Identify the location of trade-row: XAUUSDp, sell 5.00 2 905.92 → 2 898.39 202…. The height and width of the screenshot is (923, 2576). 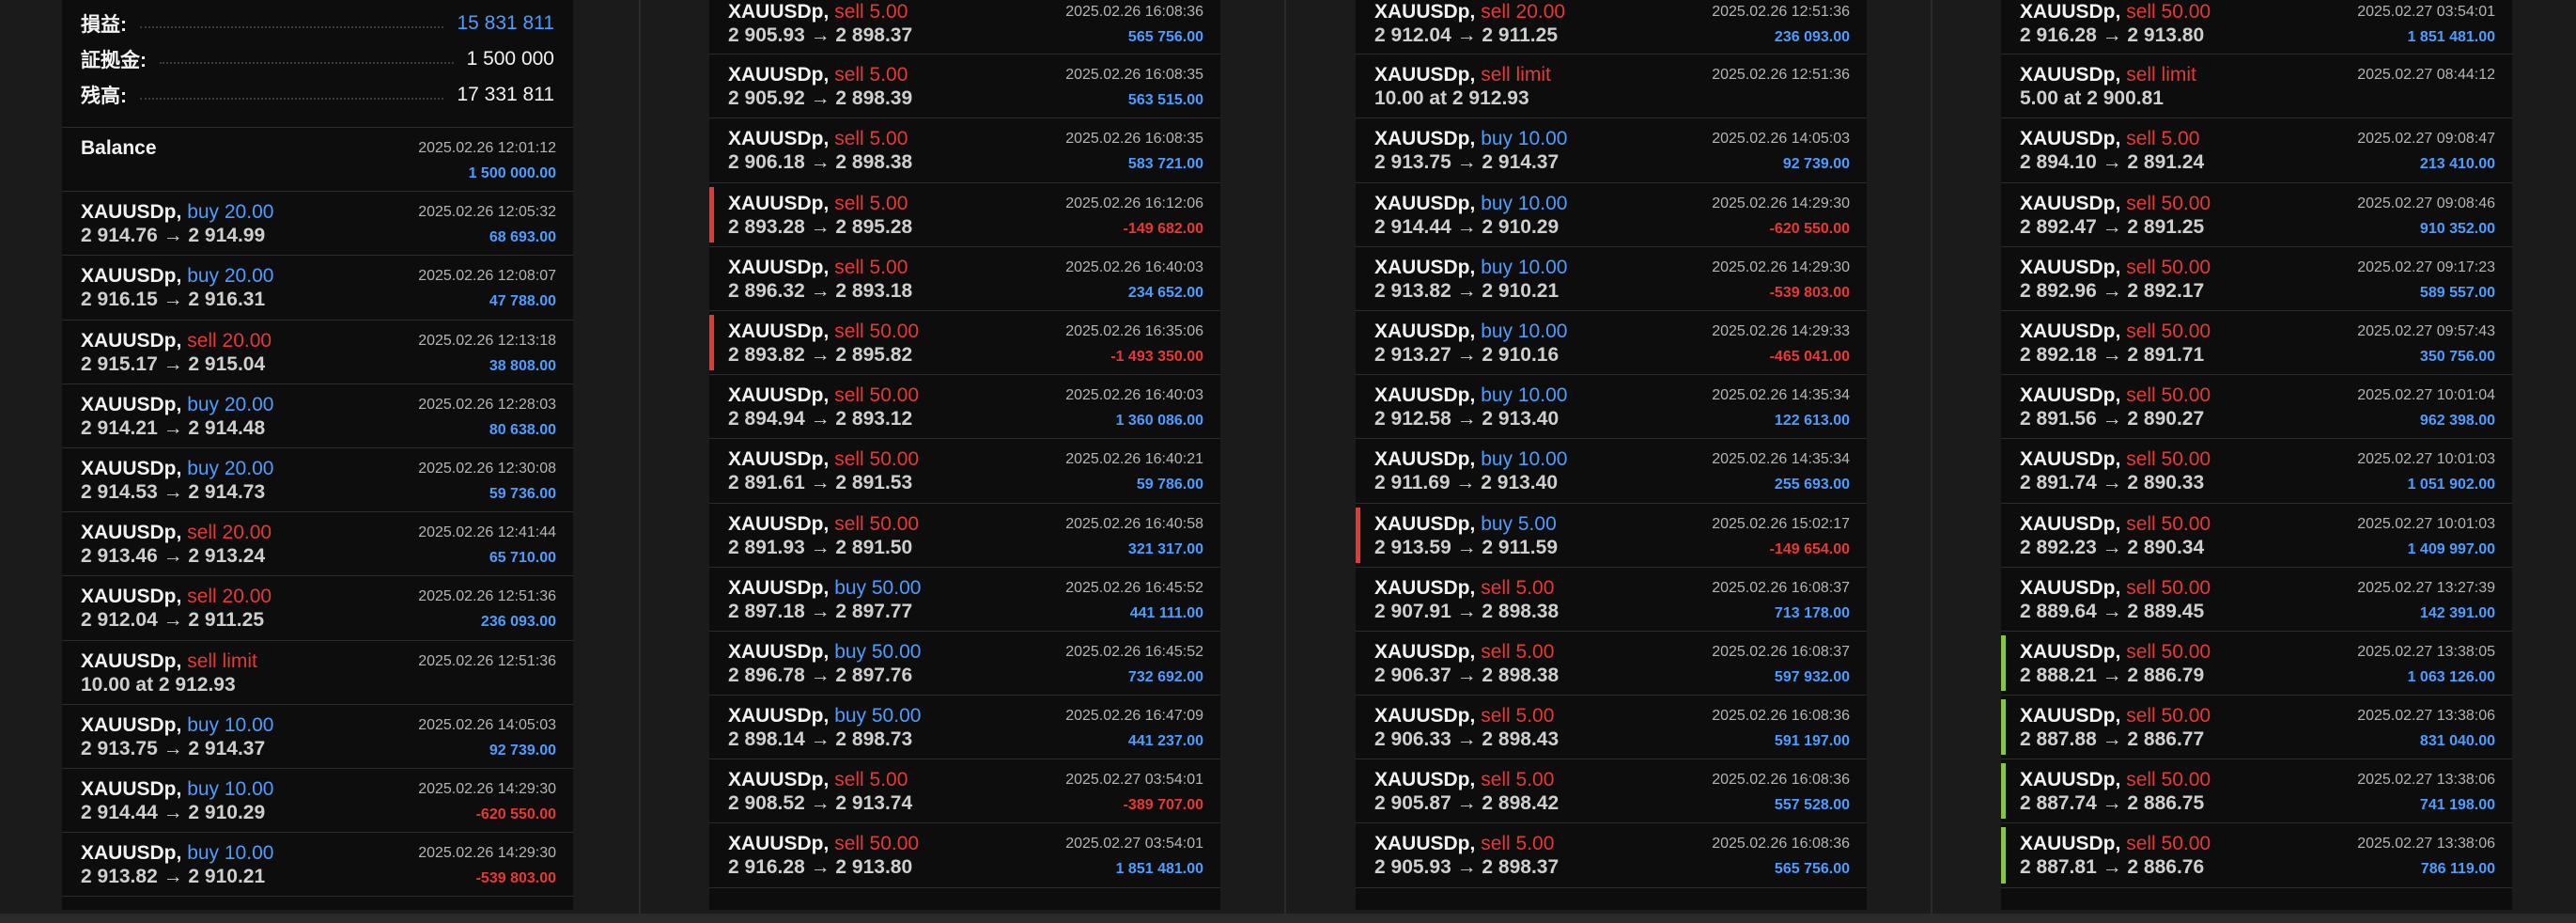
(965, 87).